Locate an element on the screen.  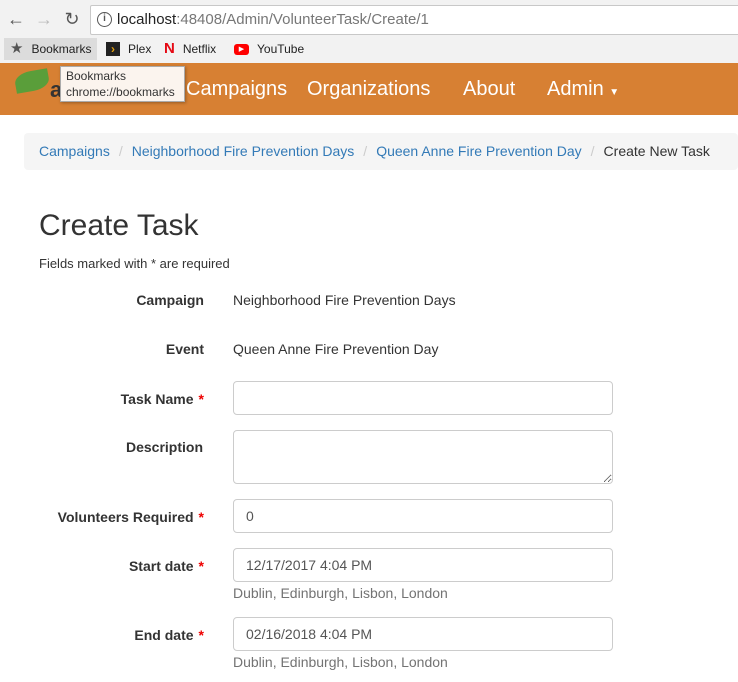
start-timezone: Dublin, Edinburgh, Lisbon, London is located at coordinates (340, 593).